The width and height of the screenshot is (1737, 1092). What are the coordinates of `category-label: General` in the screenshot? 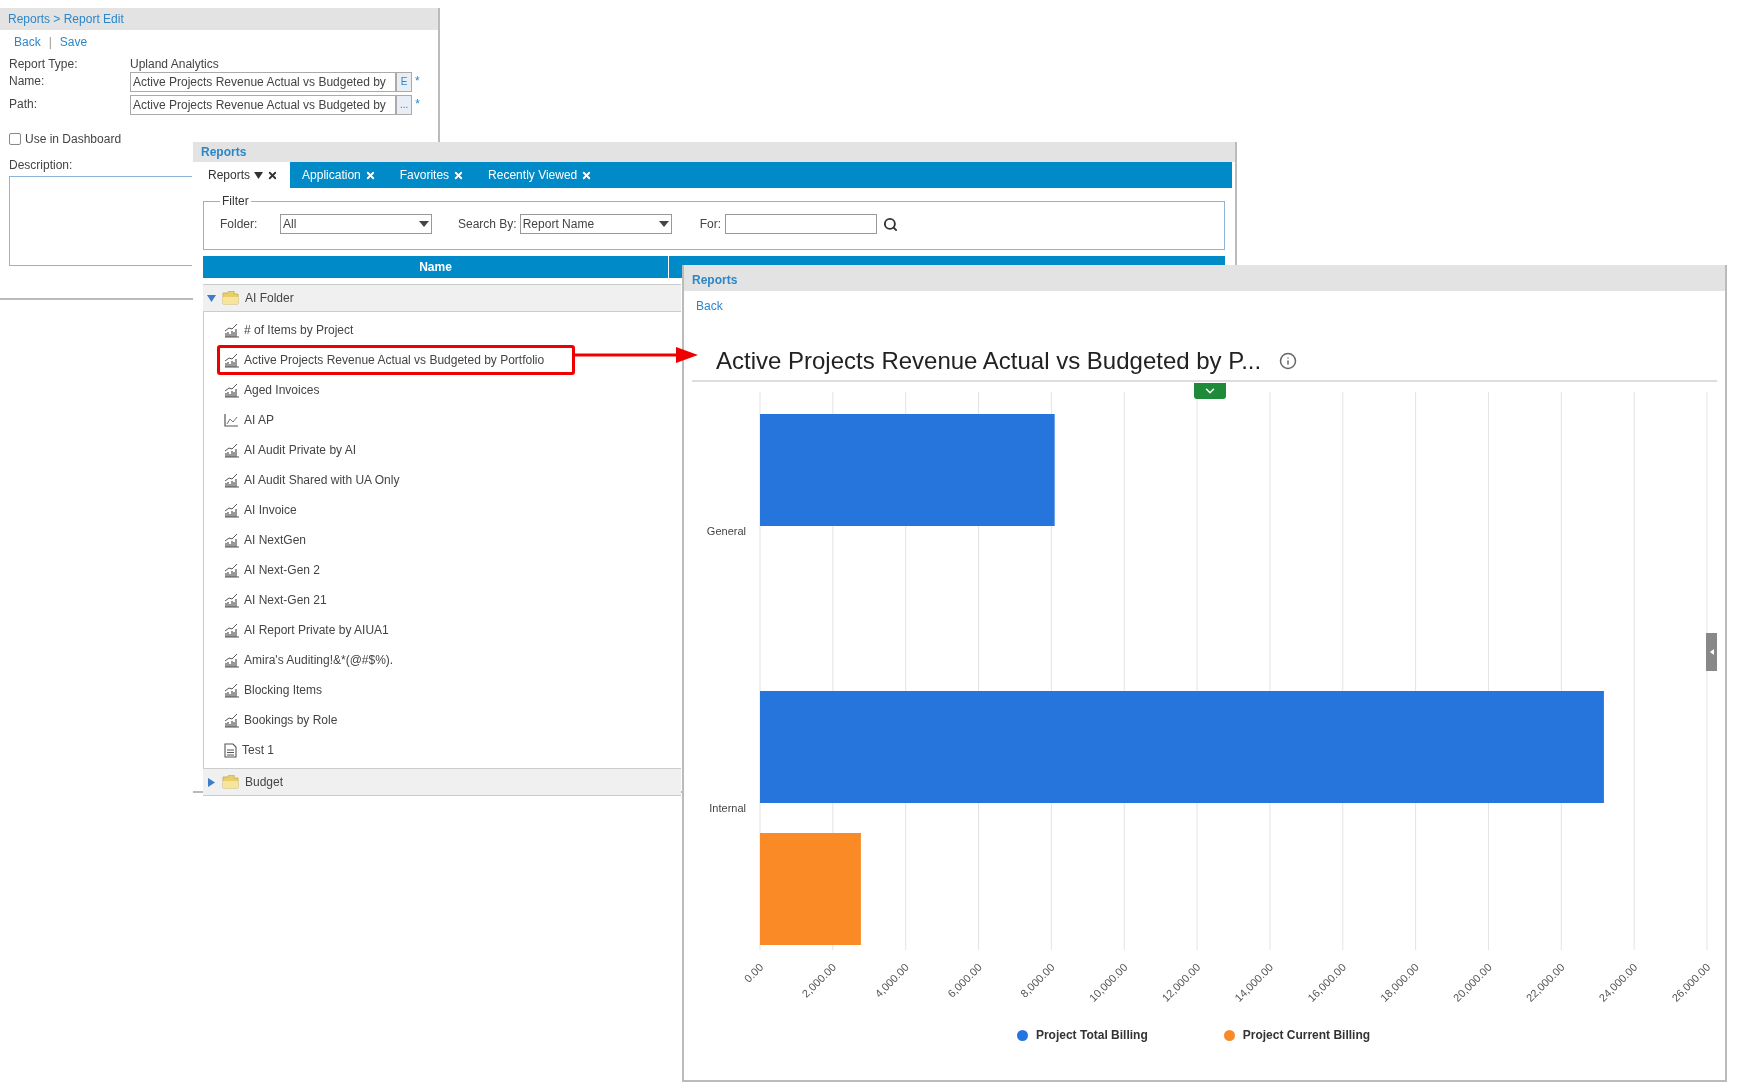 It's located at (726, 530).